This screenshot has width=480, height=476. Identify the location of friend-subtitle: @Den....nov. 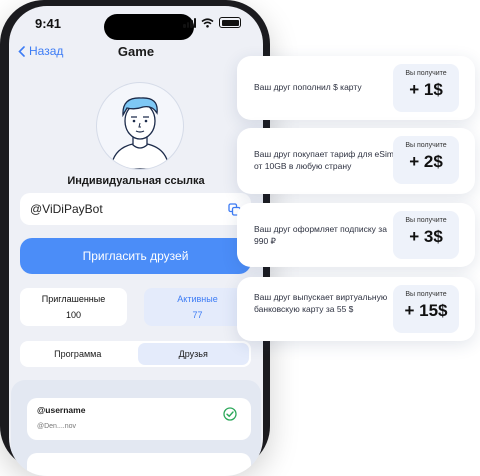
(57, 426).